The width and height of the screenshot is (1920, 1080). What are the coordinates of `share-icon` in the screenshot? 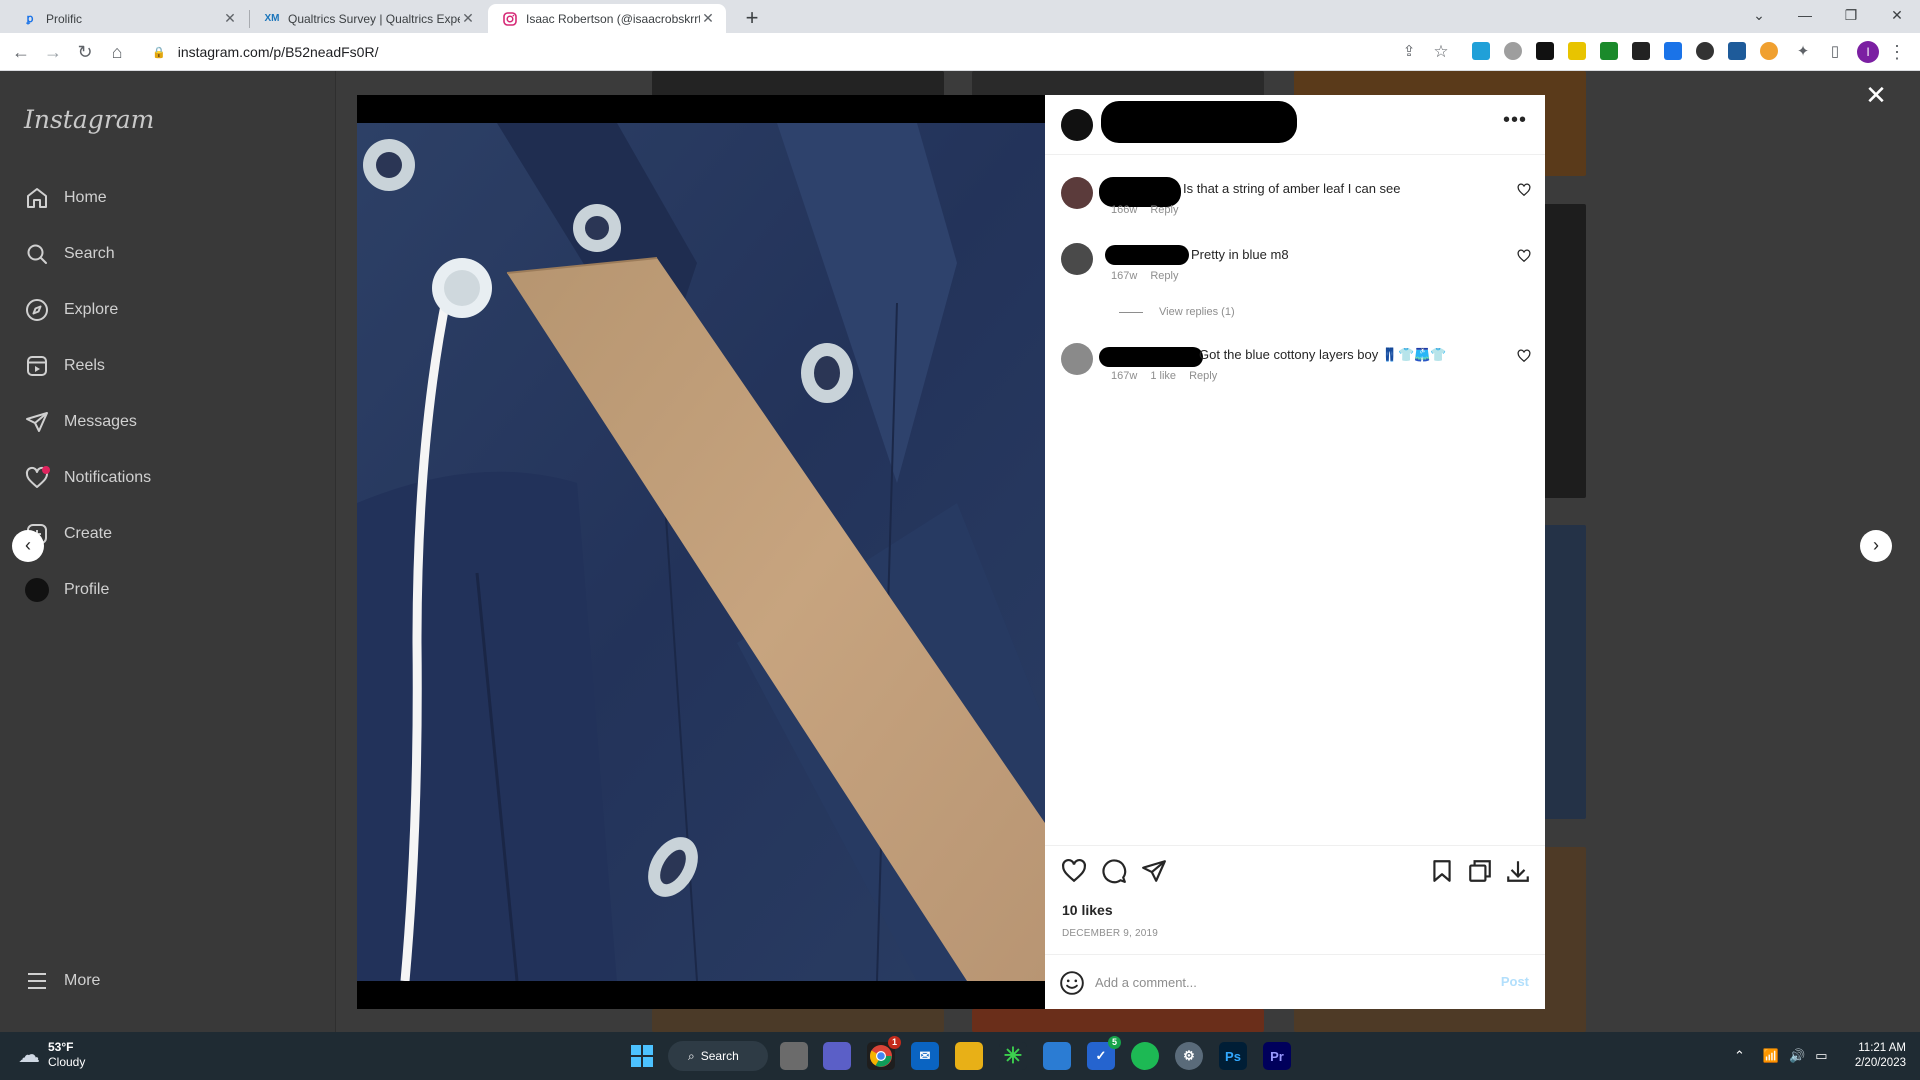 It's located at (1154, 871).